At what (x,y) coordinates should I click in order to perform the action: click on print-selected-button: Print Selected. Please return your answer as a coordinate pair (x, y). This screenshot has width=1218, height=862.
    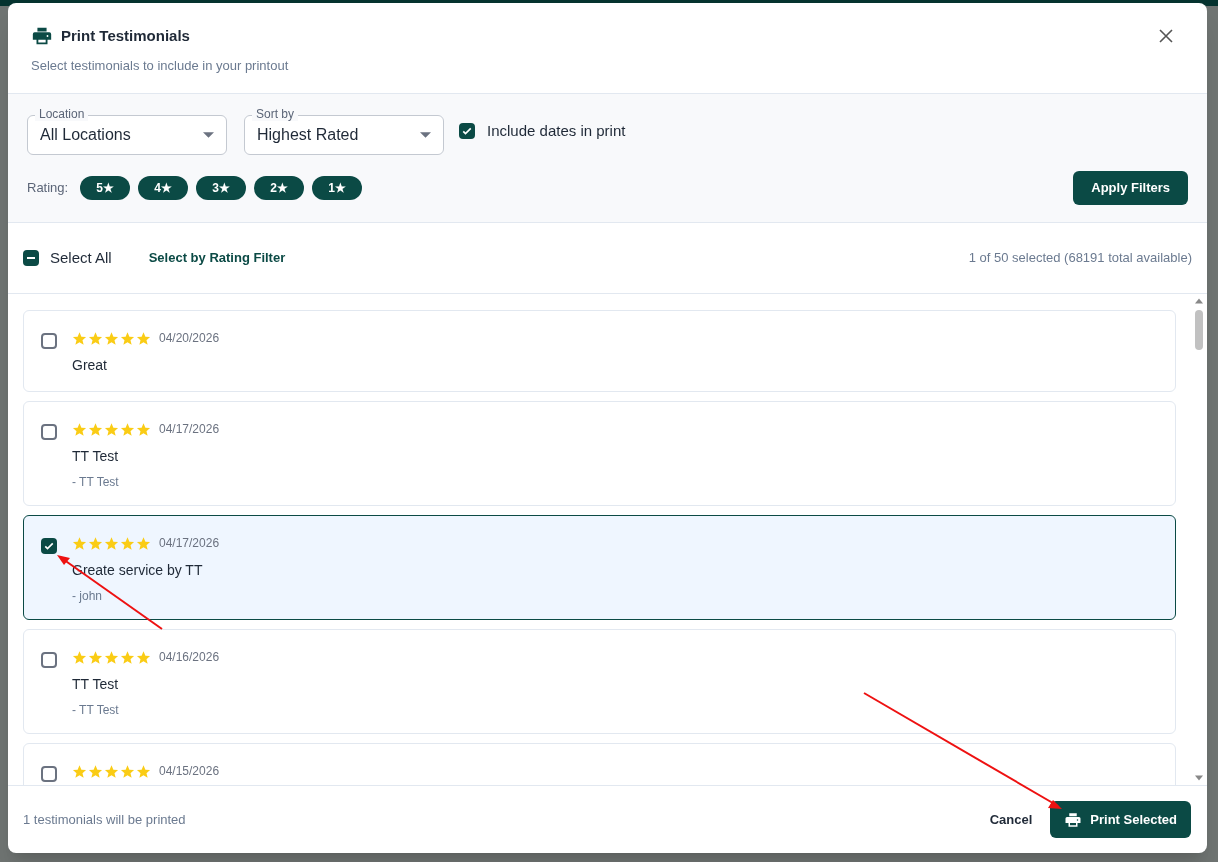
    Looking at the image, I should click on (1120, 819).